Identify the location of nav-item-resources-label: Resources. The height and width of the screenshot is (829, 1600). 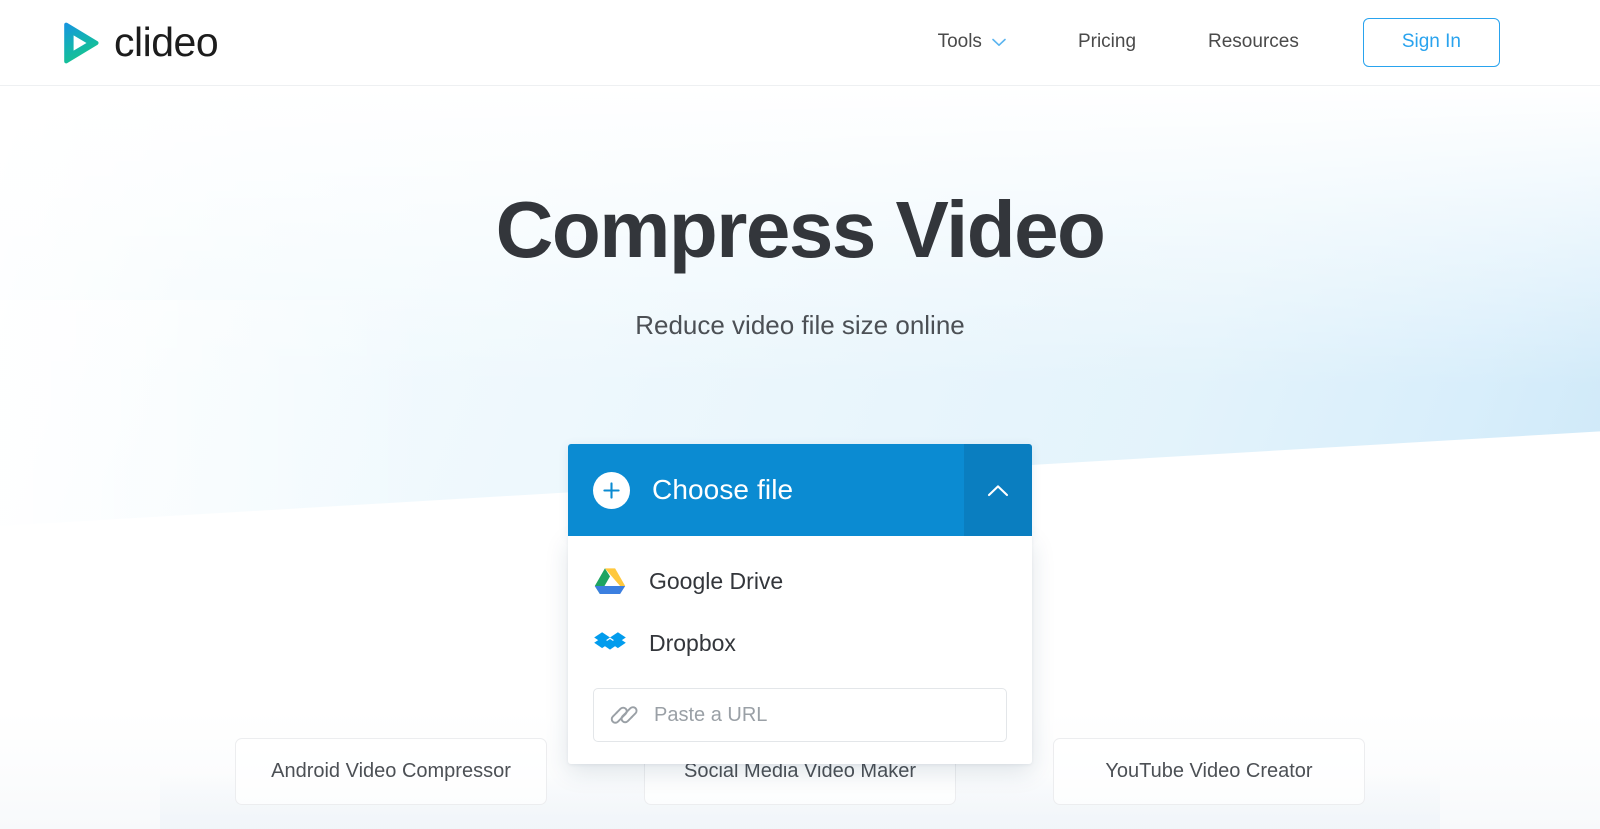
(1253, 42).